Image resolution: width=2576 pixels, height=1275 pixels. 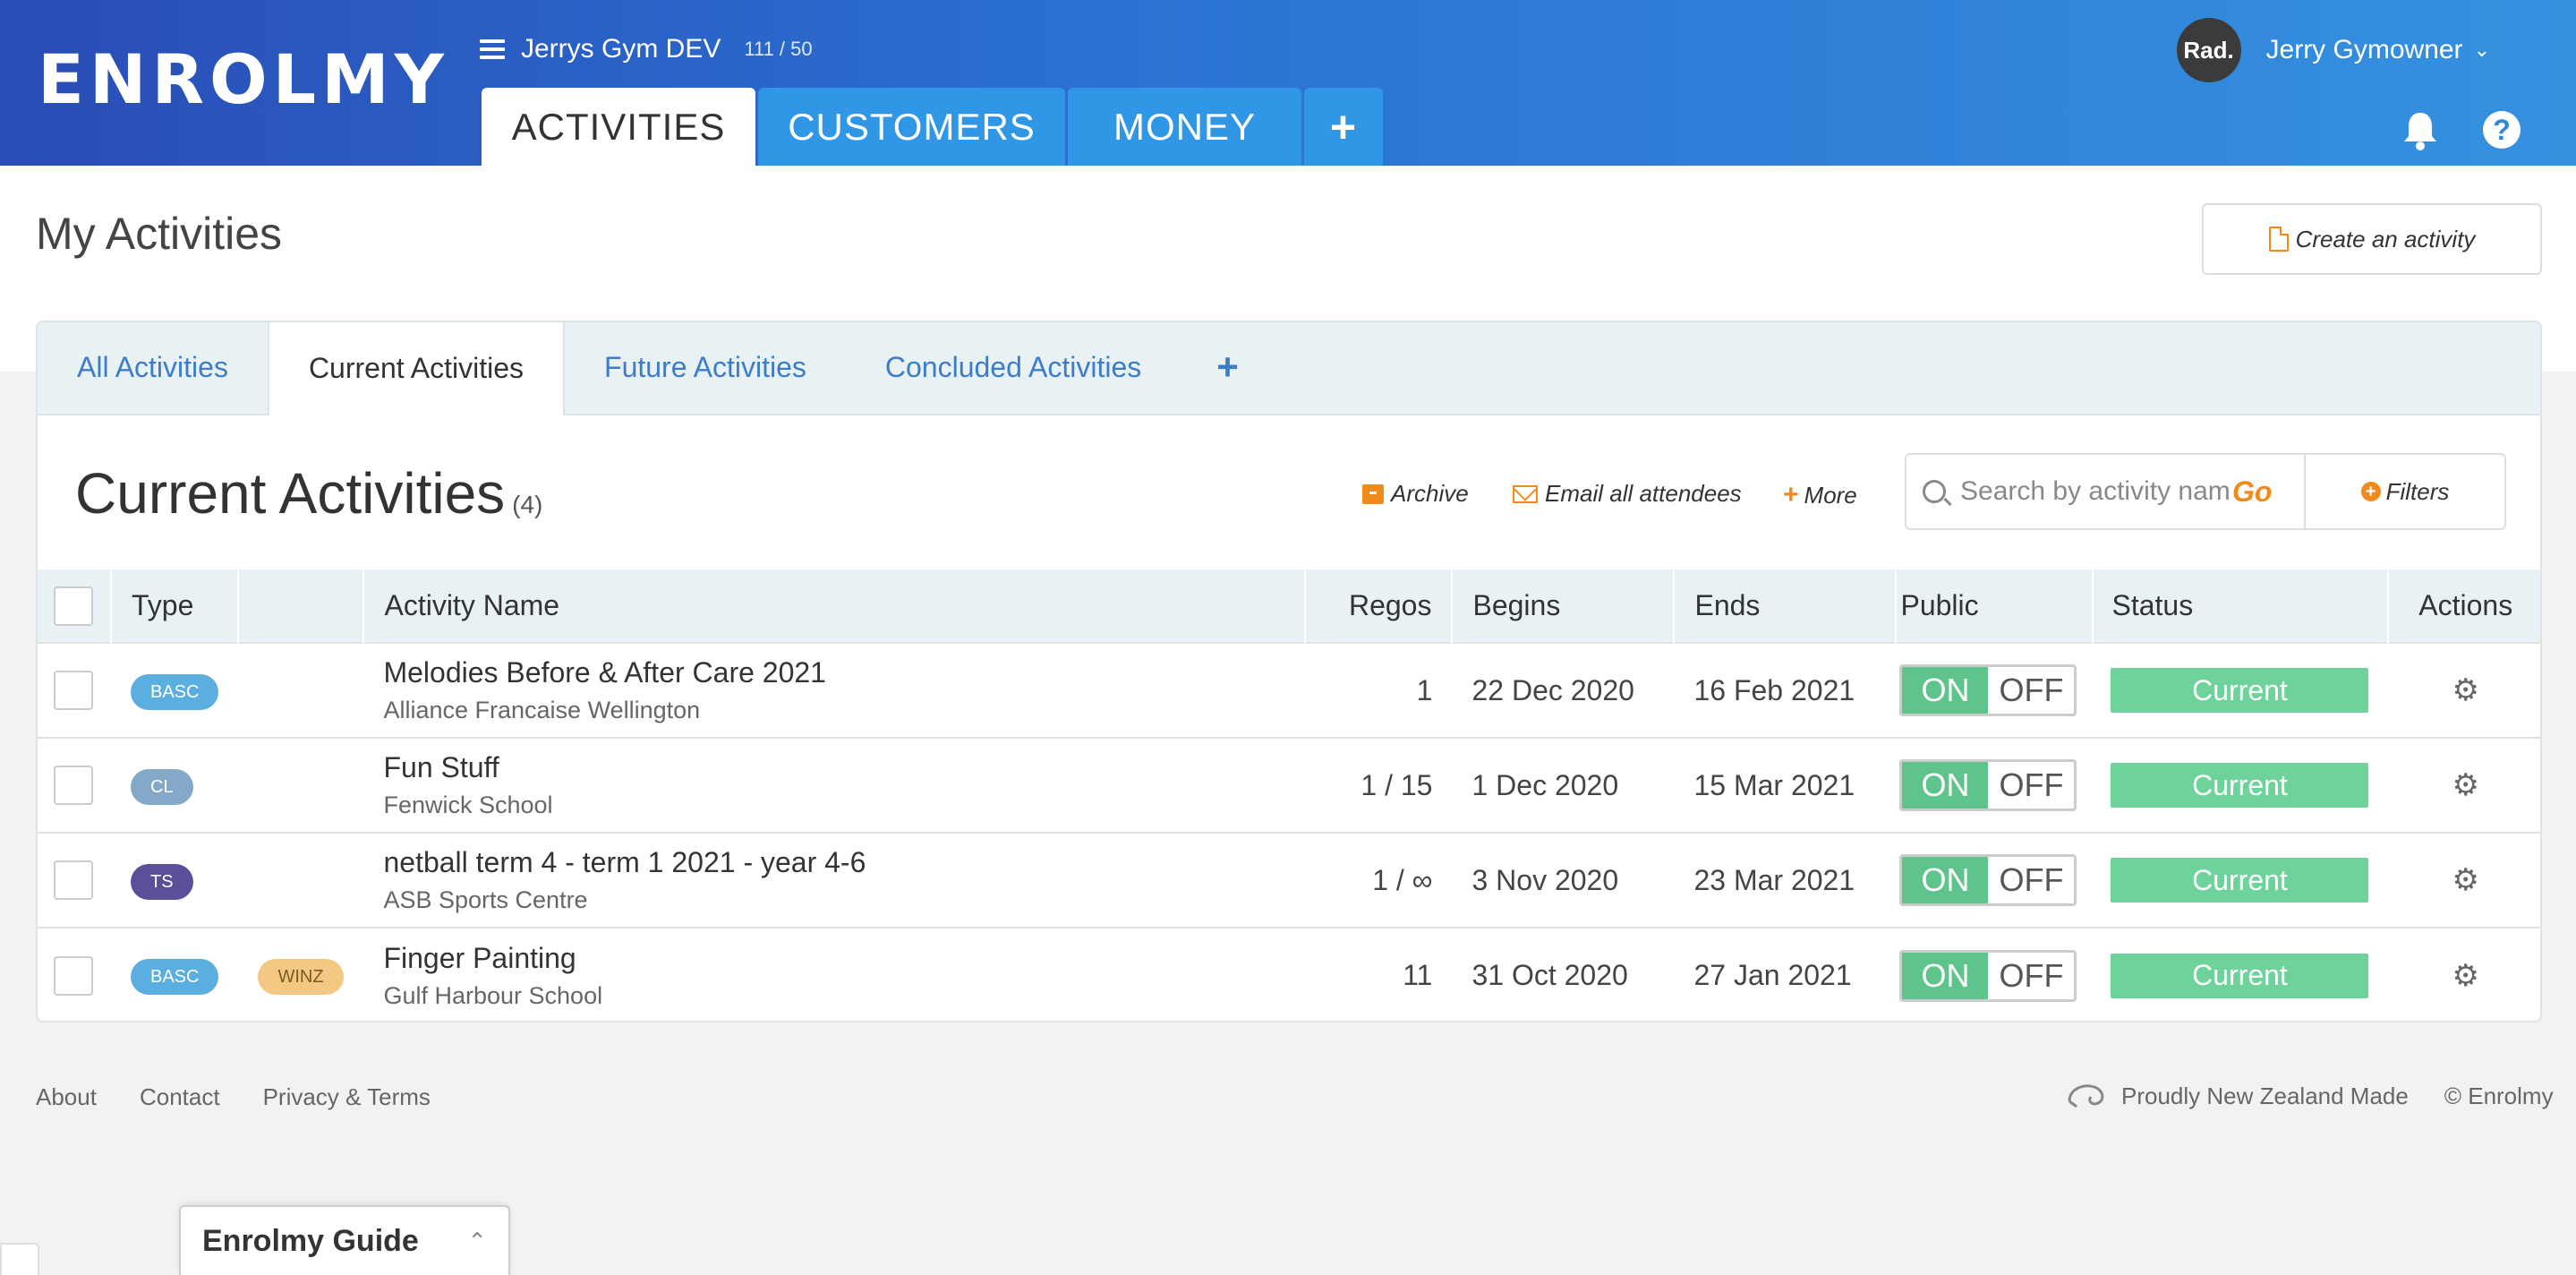 I want to click on create-activity-button: Create an activity, so click(x=2372, y=239).